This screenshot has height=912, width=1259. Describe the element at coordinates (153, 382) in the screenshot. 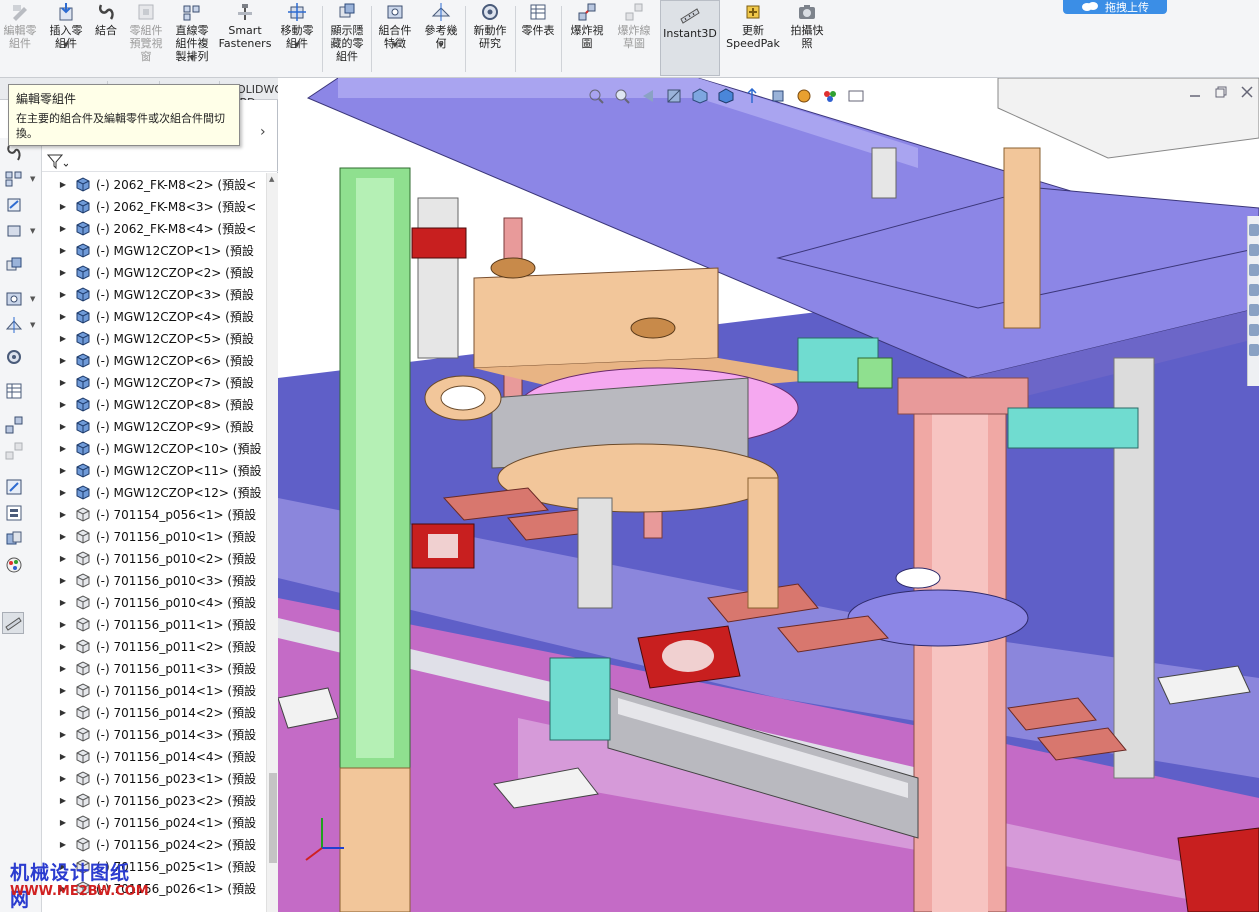

I see `tree-item: ▶ (-) MGW12CZOP<7> (預設` at that location.